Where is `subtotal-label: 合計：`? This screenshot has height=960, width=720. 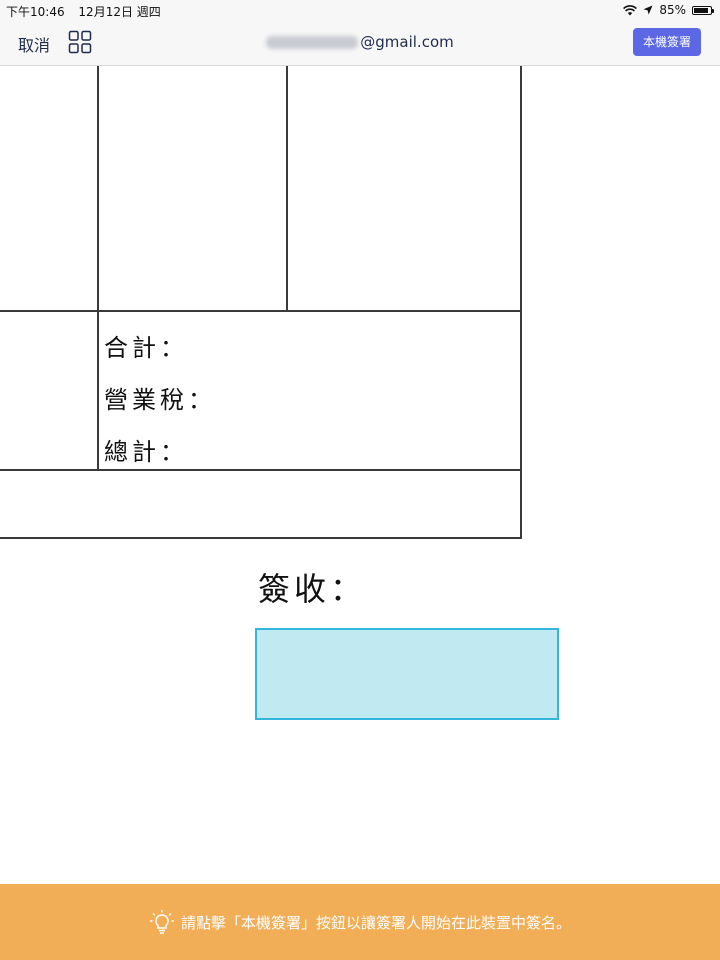
subtotal-label: 合計： is located at coordinates (146, 348).